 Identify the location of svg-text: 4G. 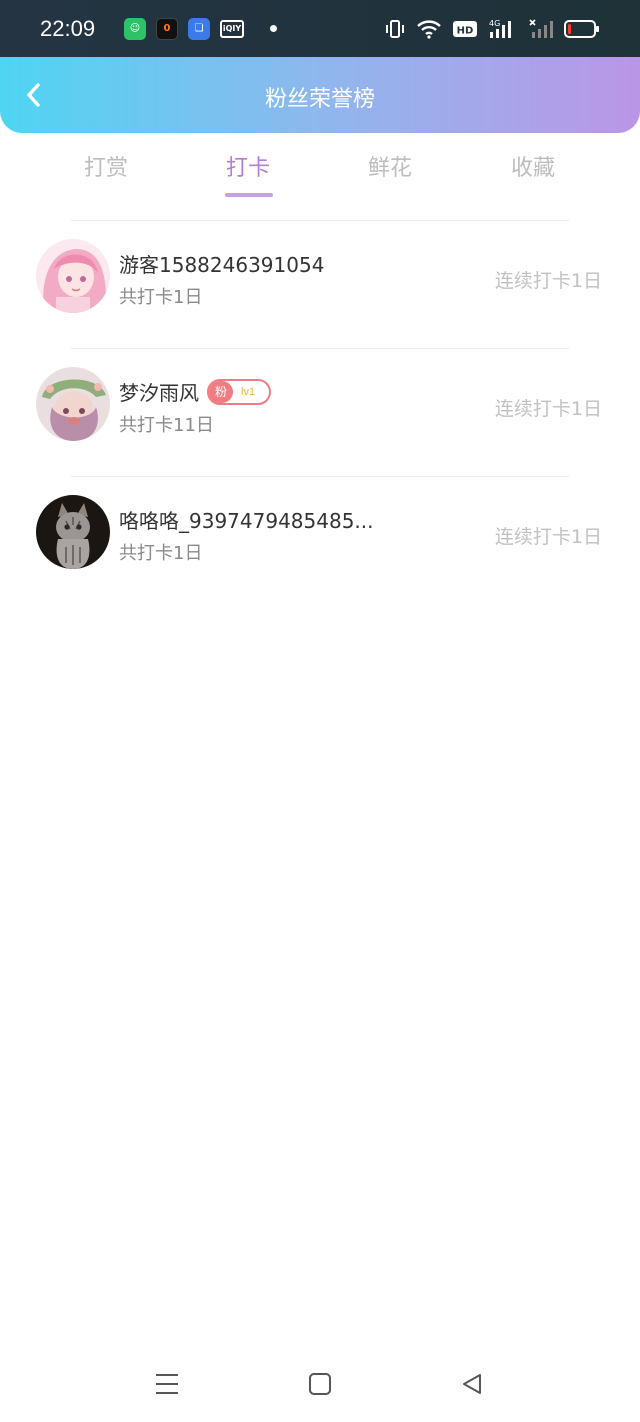
(494, 23).